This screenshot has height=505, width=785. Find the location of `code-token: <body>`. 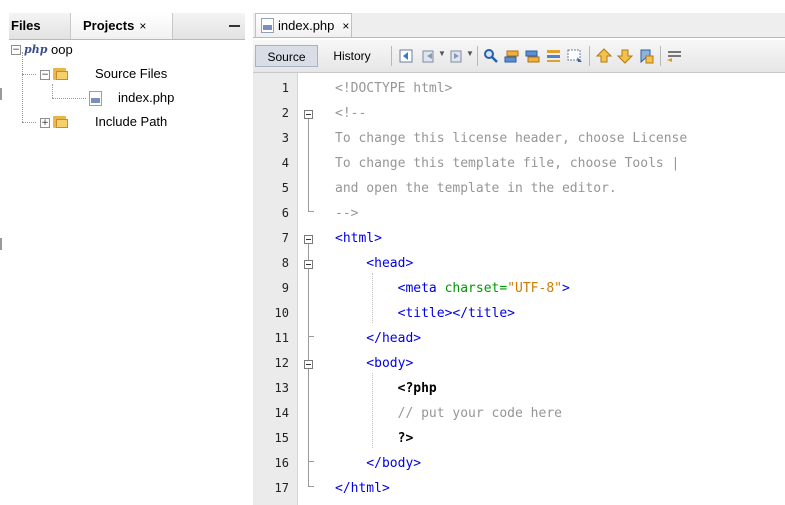

code-token: <body> is located at coordinates (374, 363).